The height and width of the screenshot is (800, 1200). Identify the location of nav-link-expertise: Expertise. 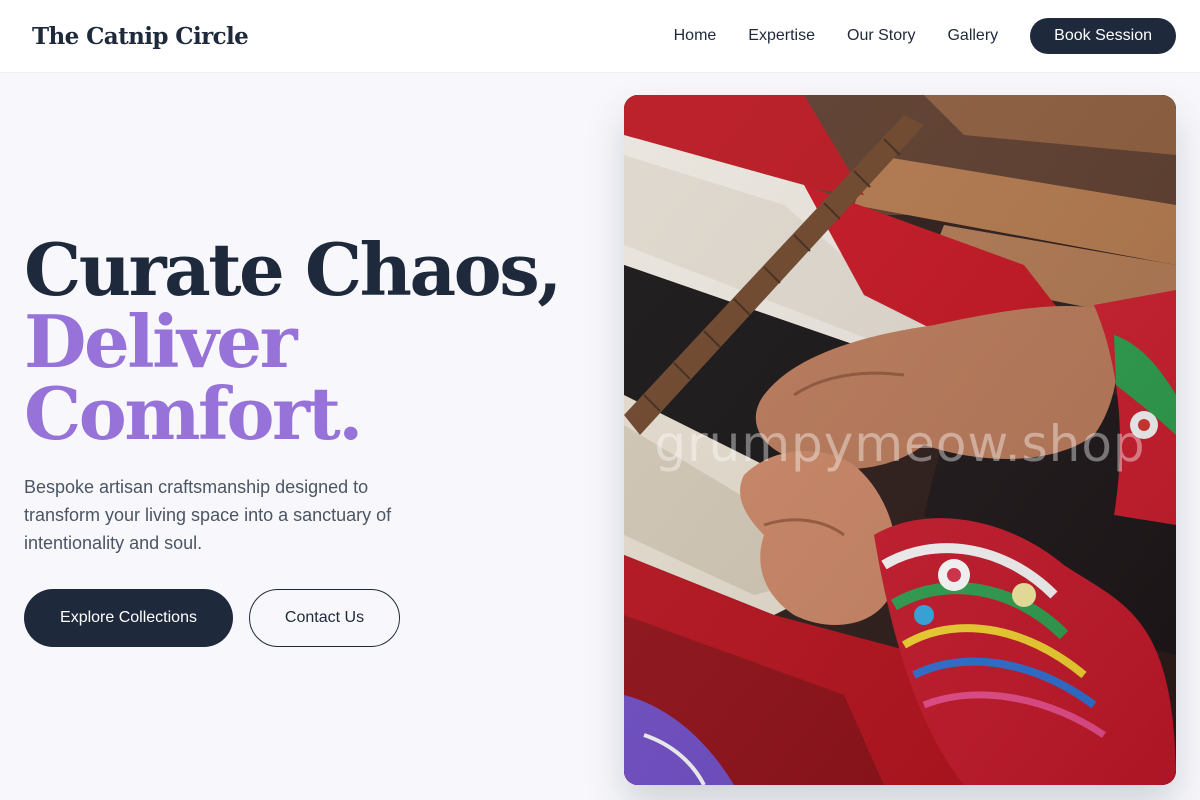
(781, 36).